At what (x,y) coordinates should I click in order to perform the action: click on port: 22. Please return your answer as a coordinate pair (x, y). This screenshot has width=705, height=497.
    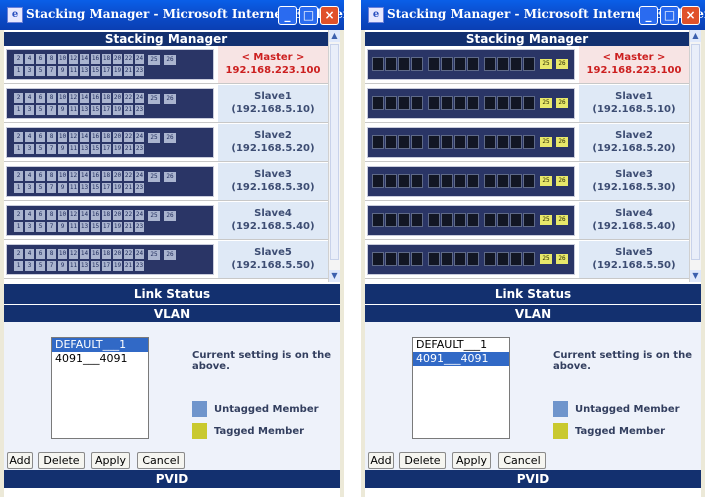
    Looking at the image, I should click on (128, 137).